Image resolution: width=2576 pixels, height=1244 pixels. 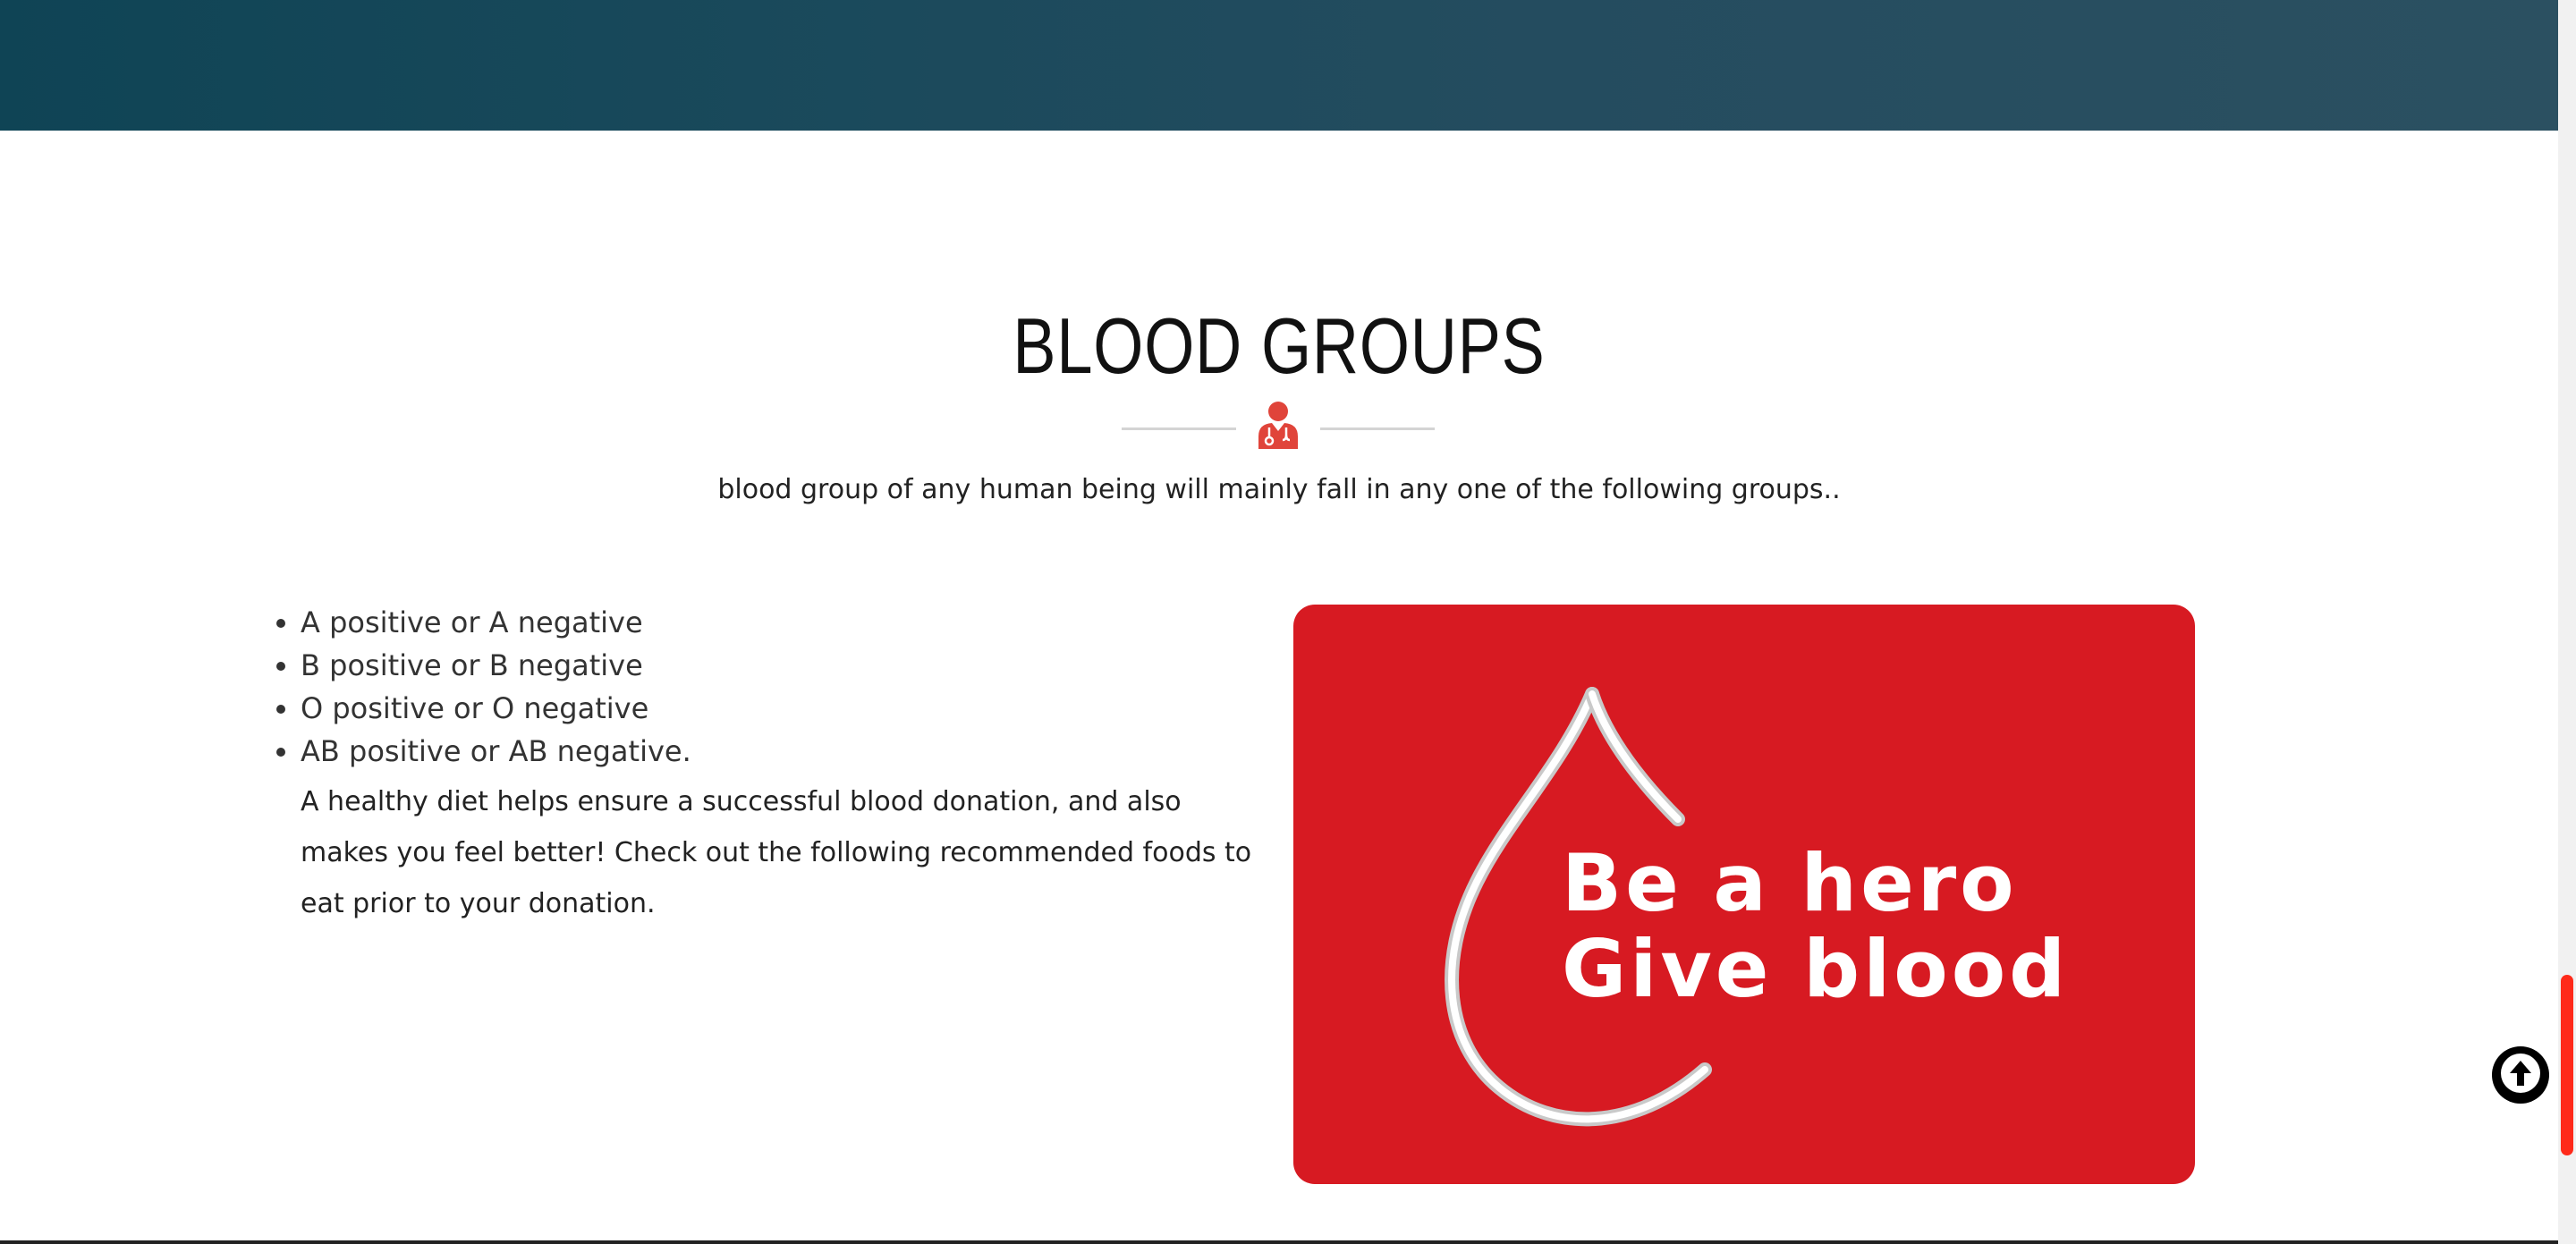 What do you see at coordinates (785, 665) in the screenshot?
I see `list-item: B positive or B negative` at bounding box center [785, 665].